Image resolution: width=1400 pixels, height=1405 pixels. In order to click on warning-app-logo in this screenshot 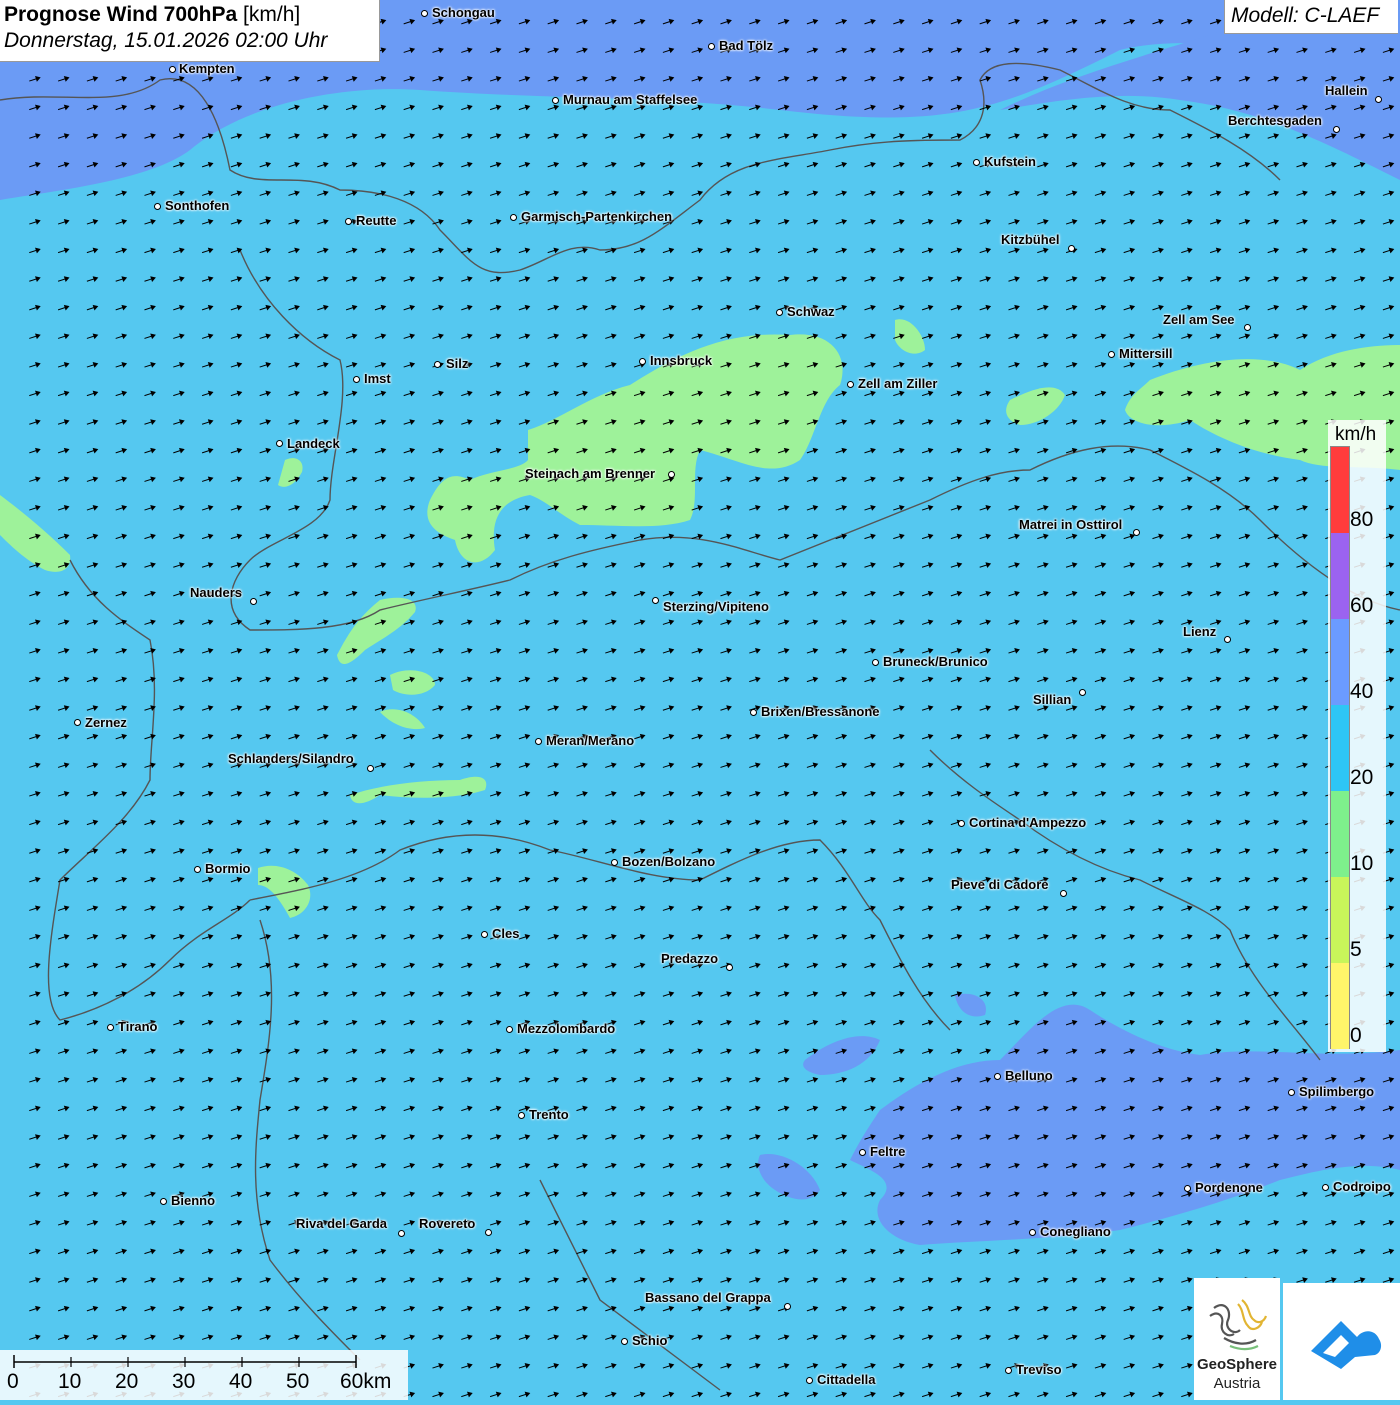, I will do `click(1341, 1341)`.